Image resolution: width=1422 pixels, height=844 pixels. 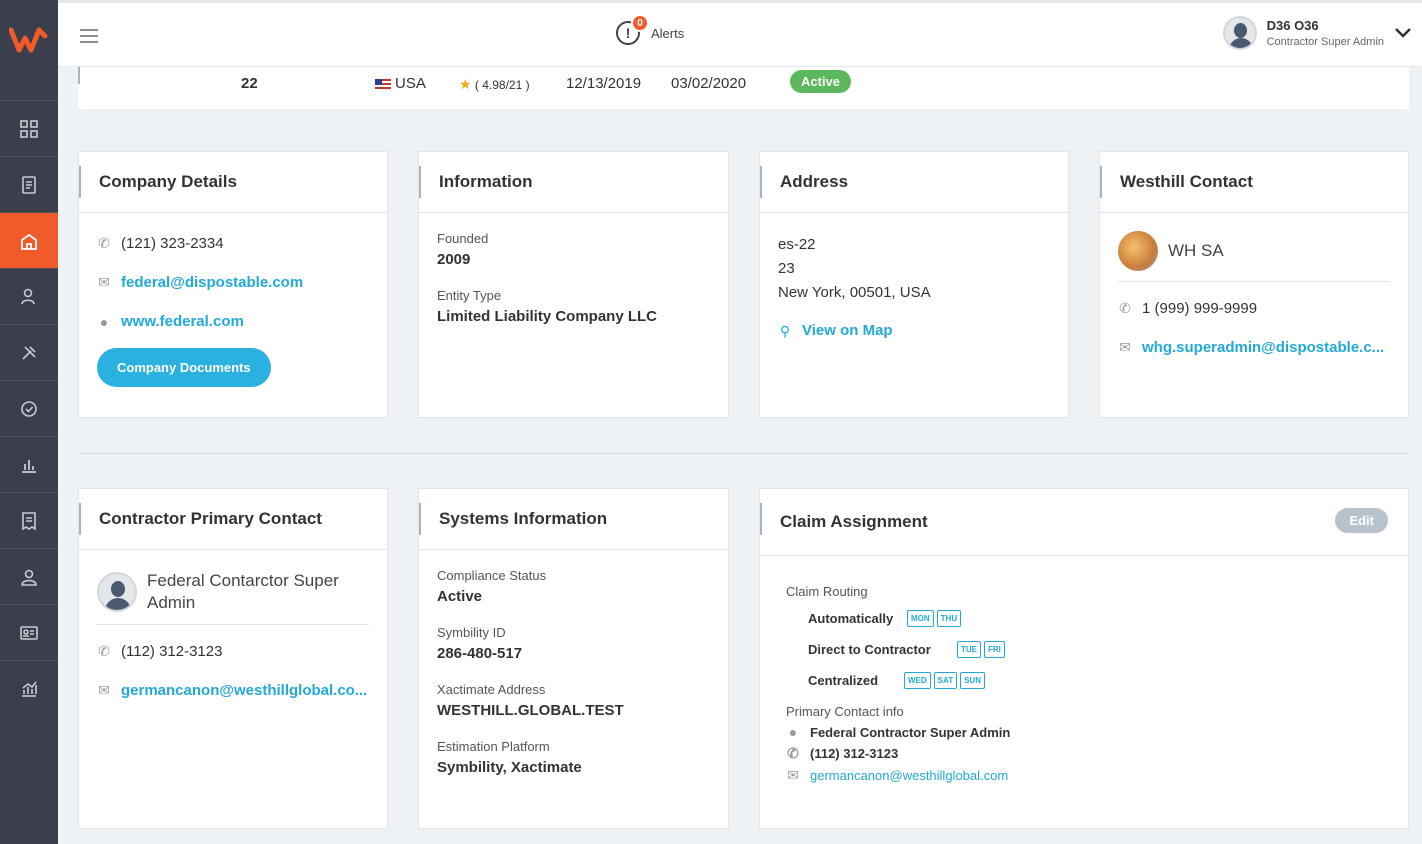 What do you see at coordinates (1196, 250) in the screenshot?
I see `westhill-contact-name: WH SA` at bounding box center [1196, 250].